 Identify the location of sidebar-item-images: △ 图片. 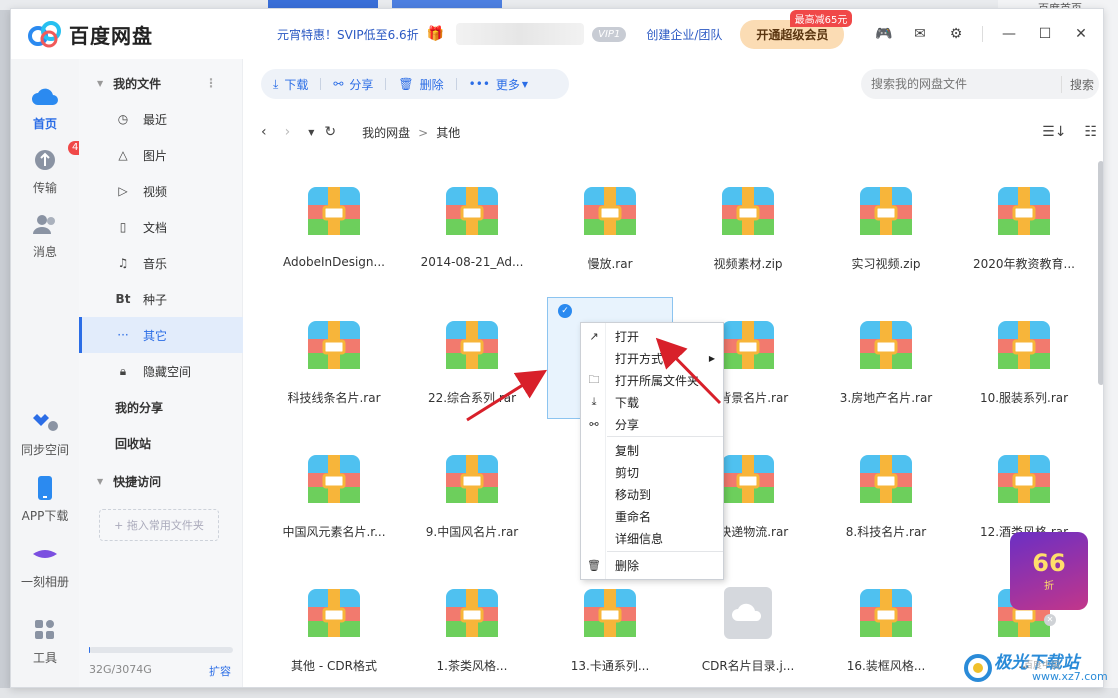
(161, 155).